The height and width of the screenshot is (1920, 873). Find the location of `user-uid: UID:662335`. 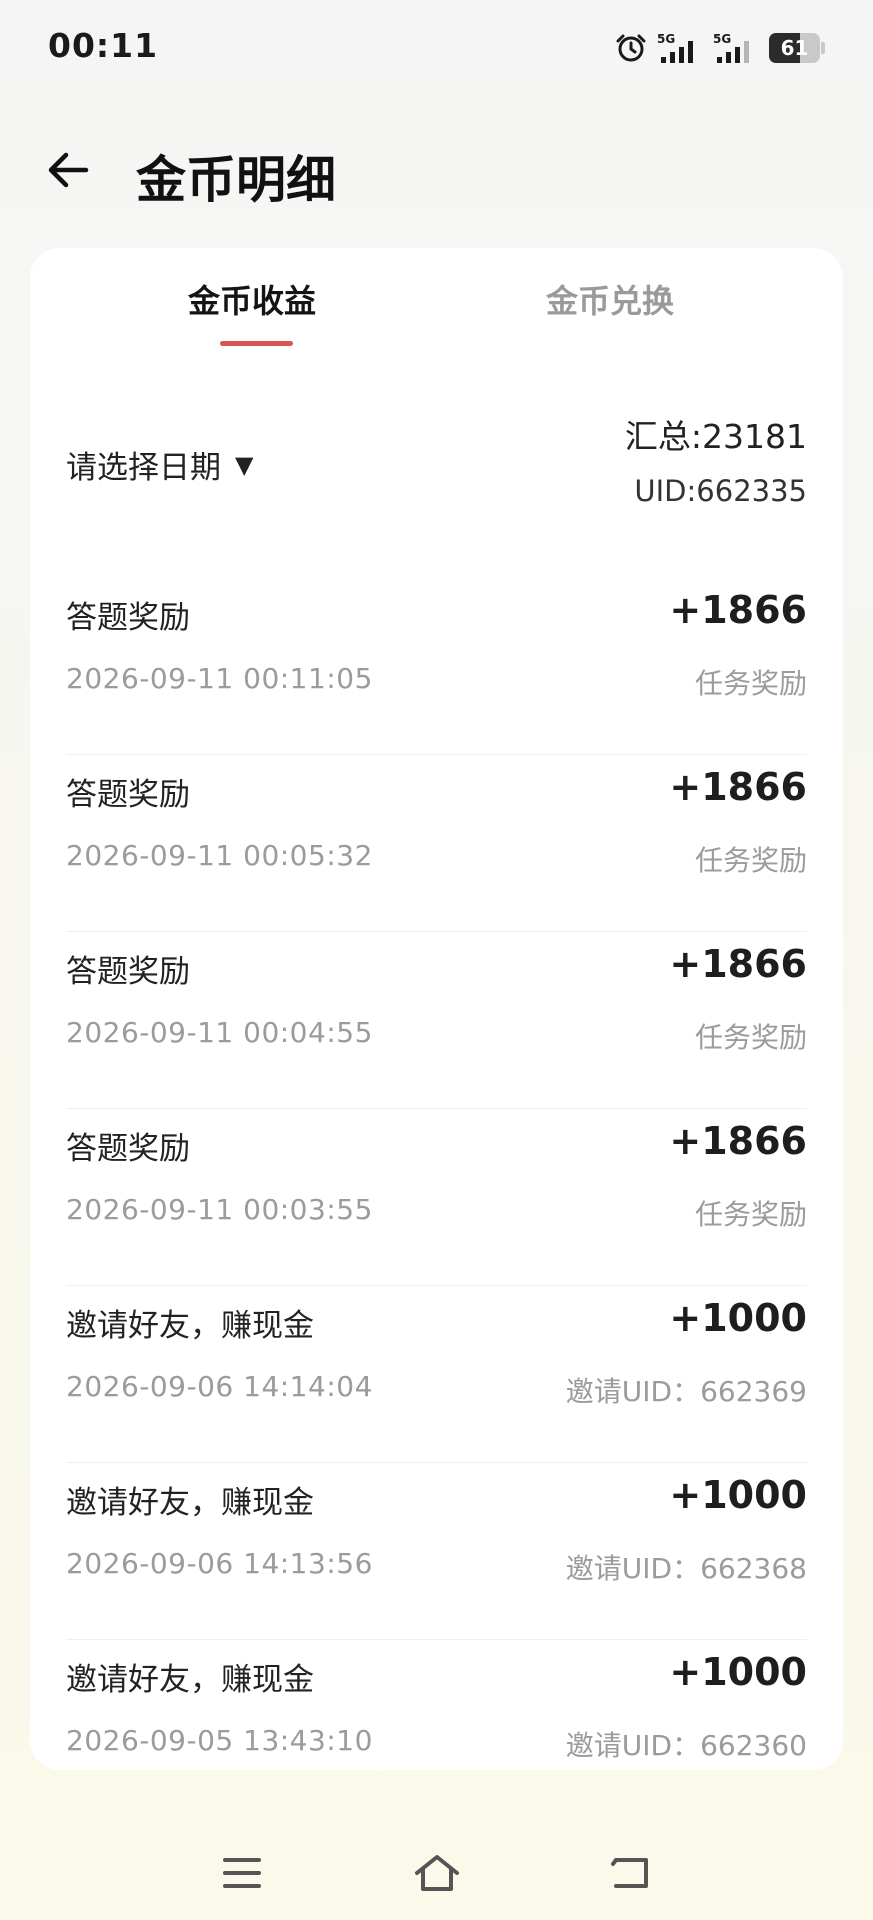

user-uid: UID:662335 is located at coordinates (720, 491).